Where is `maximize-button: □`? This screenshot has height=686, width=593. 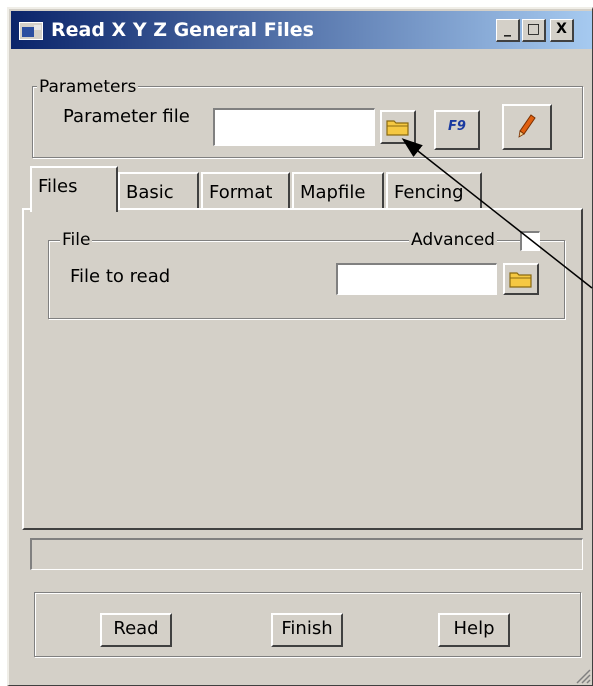
maximize-button: □ is located at coordinates (534, 30).